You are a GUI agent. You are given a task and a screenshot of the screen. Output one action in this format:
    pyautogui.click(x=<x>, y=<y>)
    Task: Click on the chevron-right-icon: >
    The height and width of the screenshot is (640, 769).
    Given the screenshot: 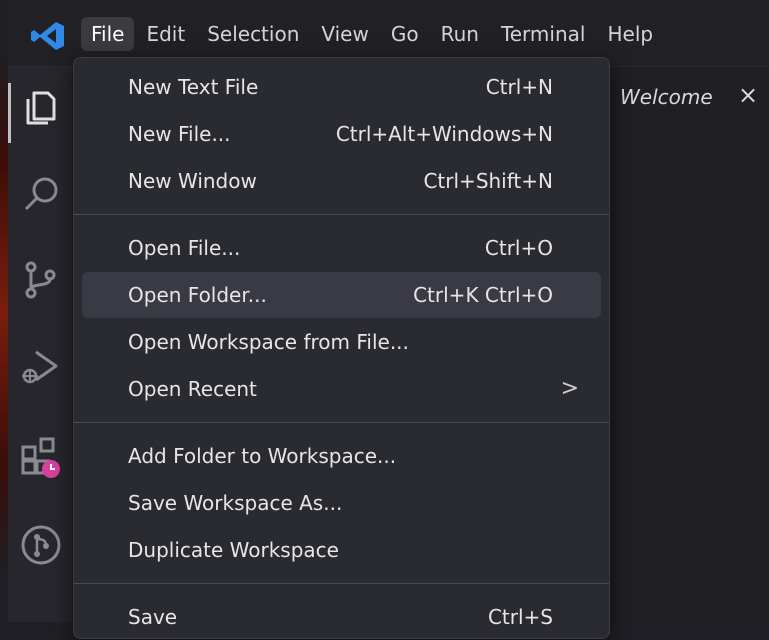 What is the action you would take?
    pyautogui.click(x=569, y=388)
    